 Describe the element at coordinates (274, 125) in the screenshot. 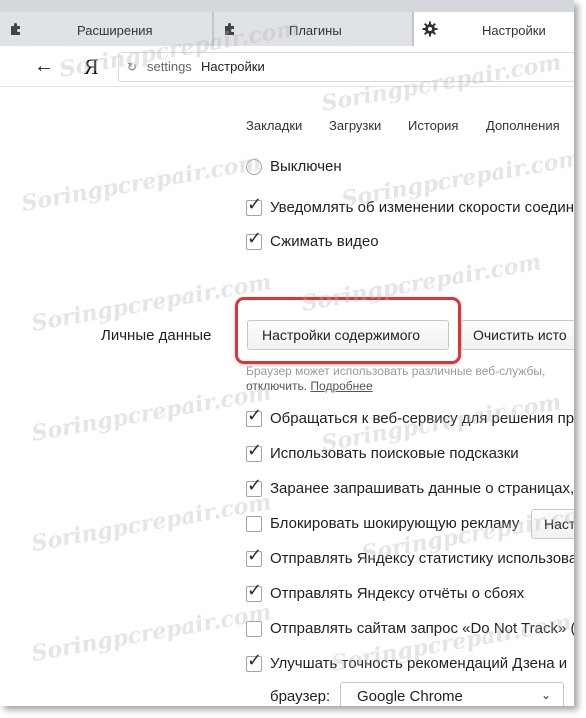

I see `settings-nav-bookmarks: Закладки` at that location.